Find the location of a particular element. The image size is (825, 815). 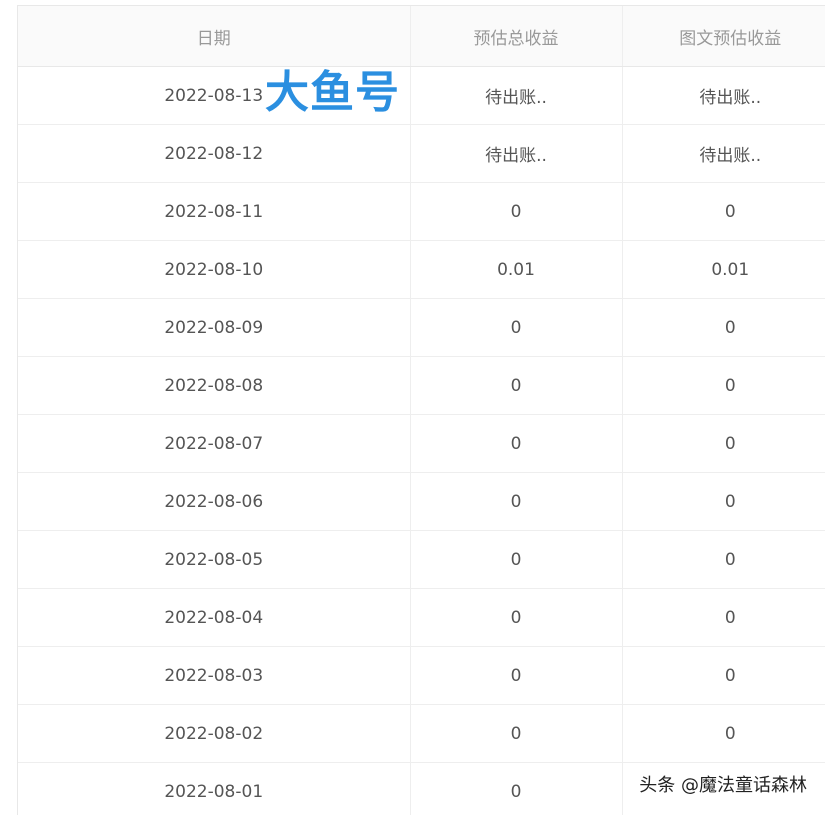

table-row: 2022-08-10 0.01 0.01 is located at coordinates (421, 269).